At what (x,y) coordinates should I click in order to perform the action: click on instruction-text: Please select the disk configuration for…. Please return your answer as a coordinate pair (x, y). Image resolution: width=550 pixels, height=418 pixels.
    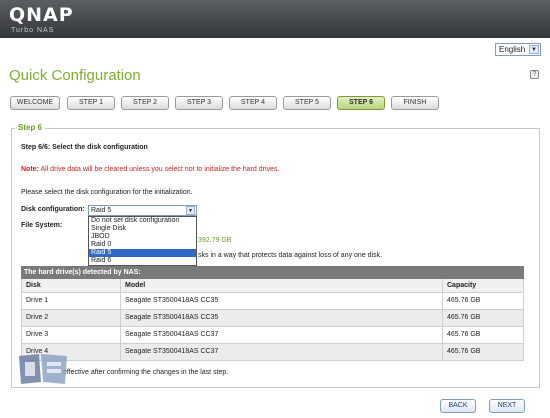
    Looking at the image, I should click on (107, 192).